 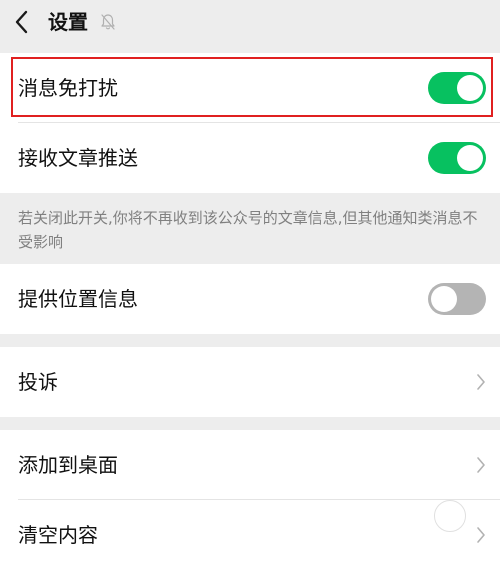 I want to click on share-location-toggle, so click(x=457, y=299).